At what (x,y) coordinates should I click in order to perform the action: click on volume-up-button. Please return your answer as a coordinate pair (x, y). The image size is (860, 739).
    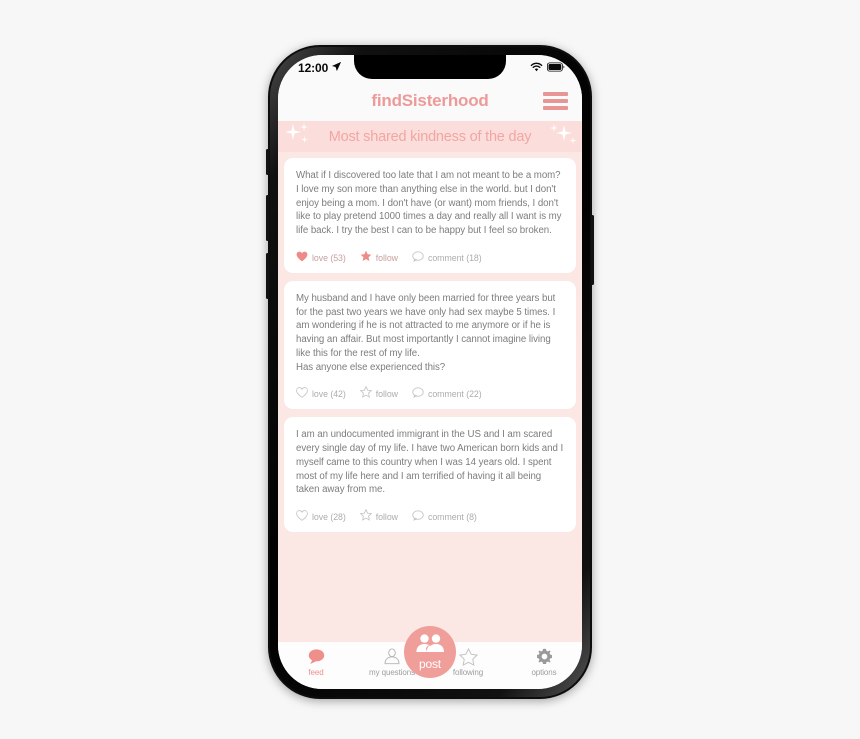
    Looking at the image, I should click on (267, 218).